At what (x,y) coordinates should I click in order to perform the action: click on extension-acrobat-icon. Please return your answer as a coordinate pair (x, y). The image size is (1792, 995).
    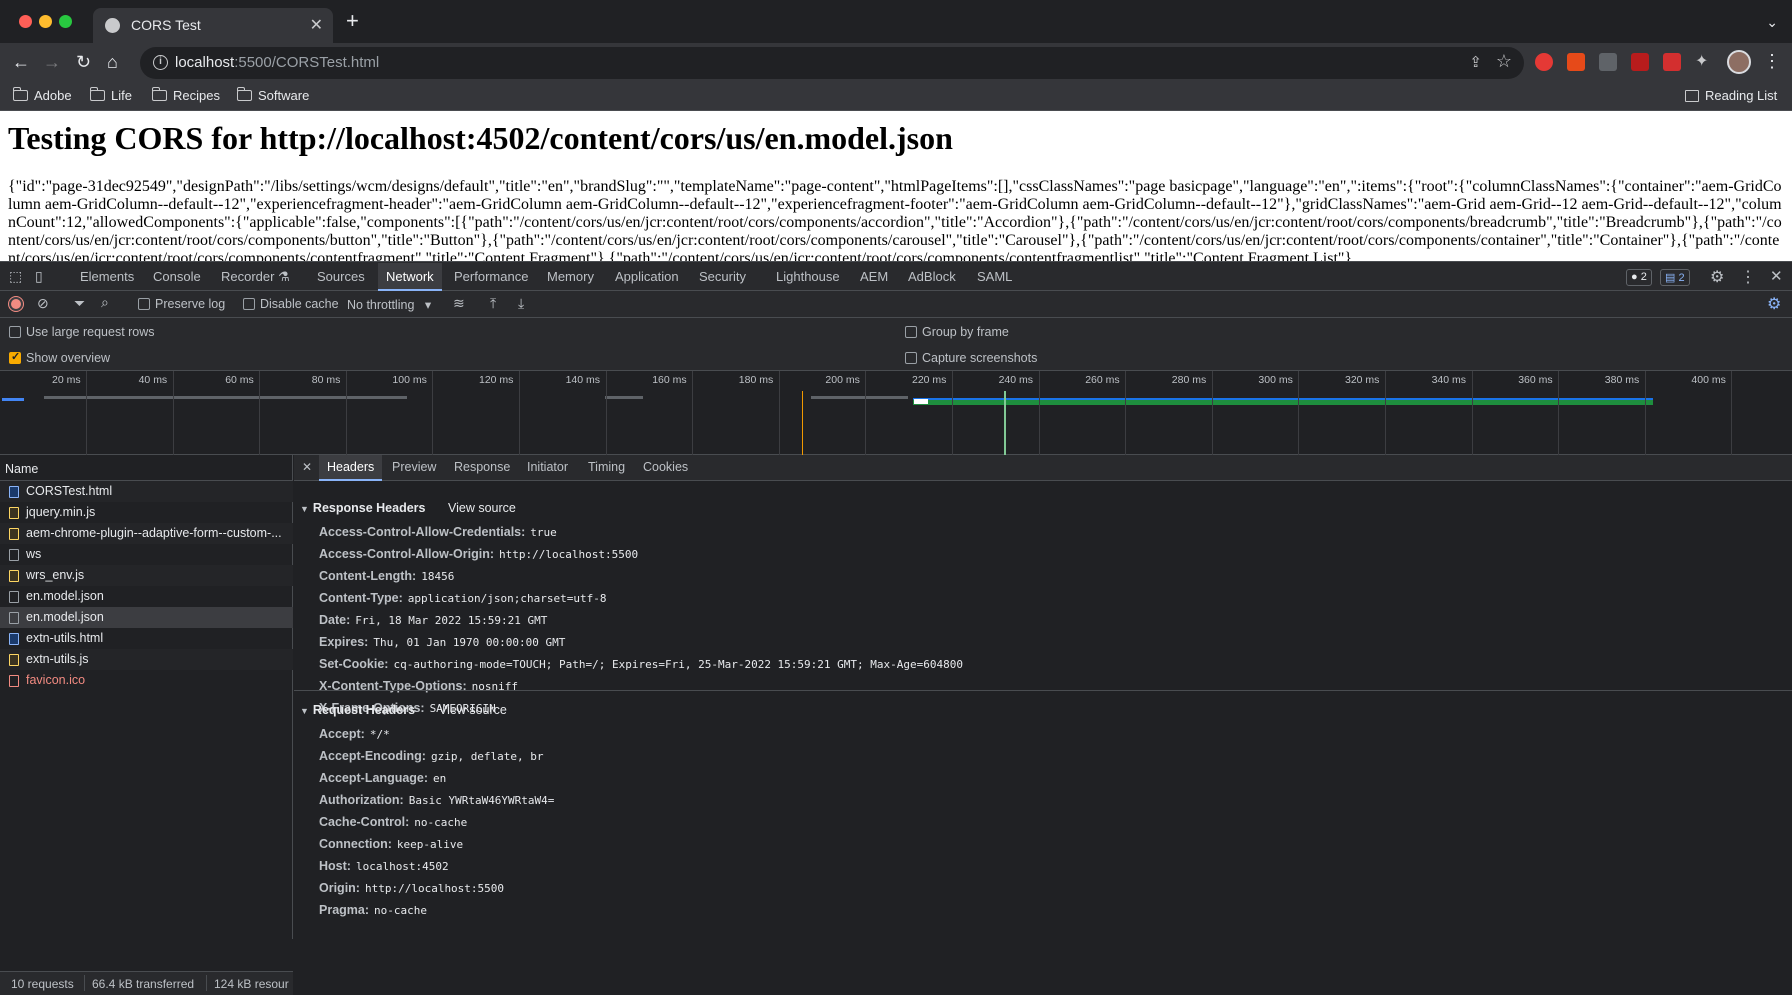
    Looking at the image, I should click on (1672, 62).